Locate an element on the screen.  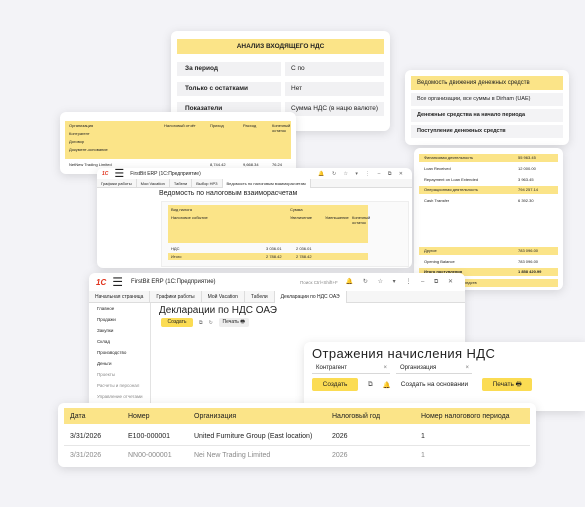
counterparty-filter: Контрагент × is located at coordinates (351, 368).